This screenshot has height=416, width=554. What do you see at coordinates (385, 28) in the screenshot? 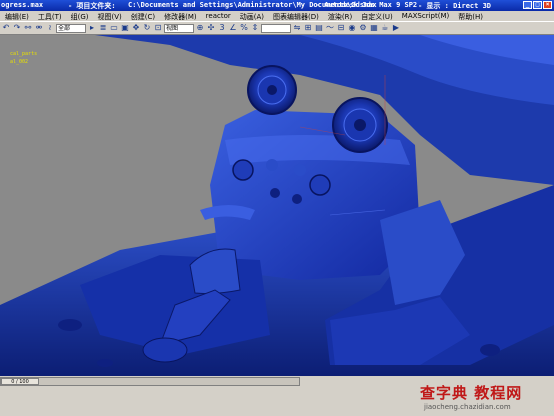
I see `quick-render-icon: ☕` at bounding box center [385, 28].